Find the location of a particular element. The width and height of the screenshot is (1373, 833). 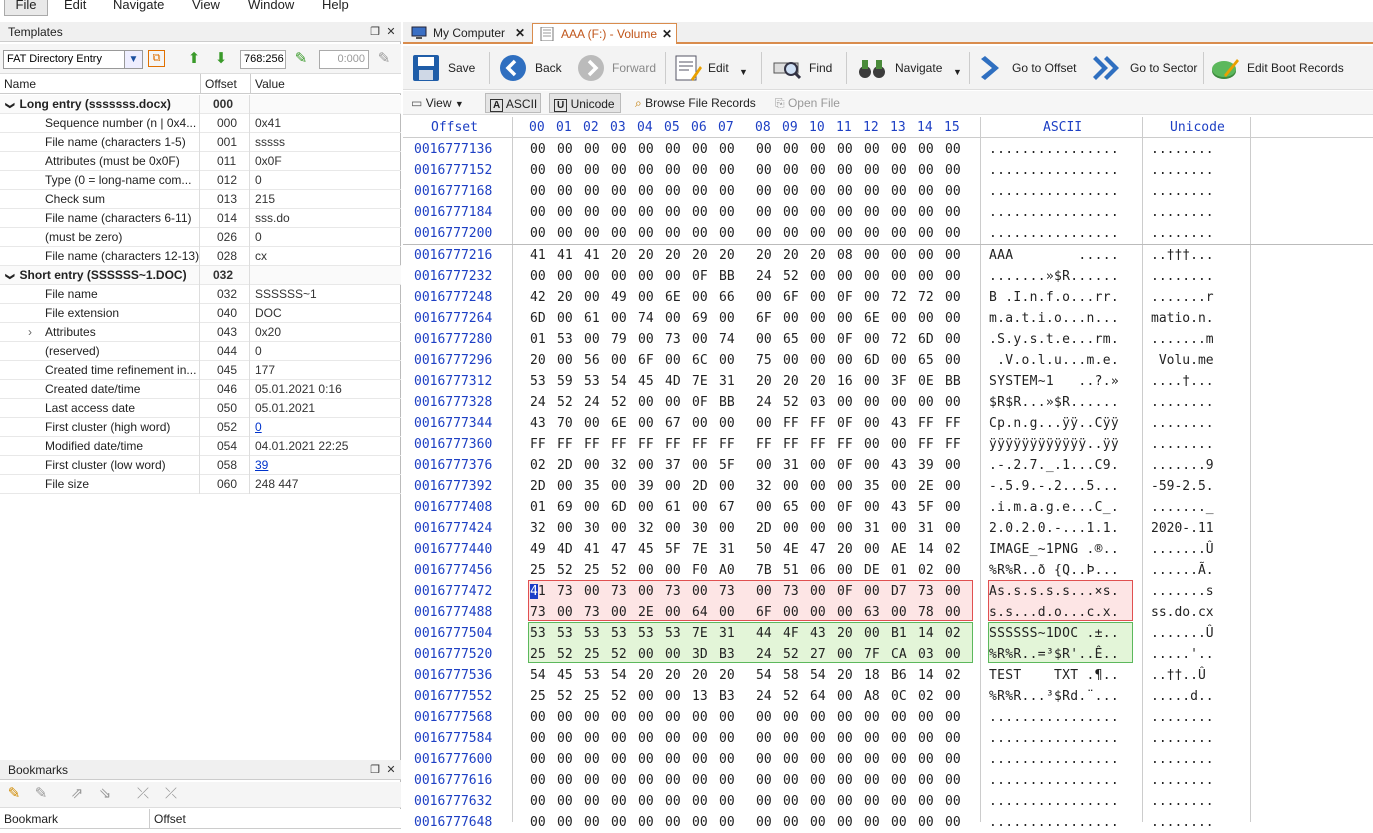

hex-byte: 51 is located at coordinates (791, 570).